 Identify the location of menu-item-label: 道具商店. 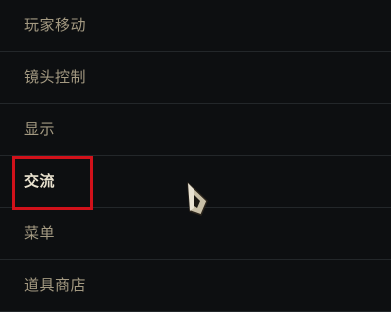
(55, 285).